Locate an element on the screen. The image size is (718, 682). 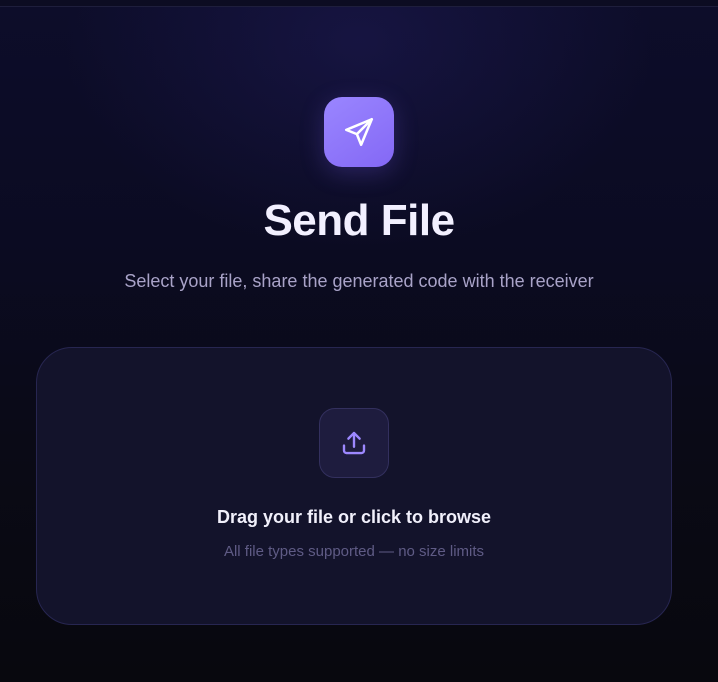
upload-icon is located at coordinates (354, 443).